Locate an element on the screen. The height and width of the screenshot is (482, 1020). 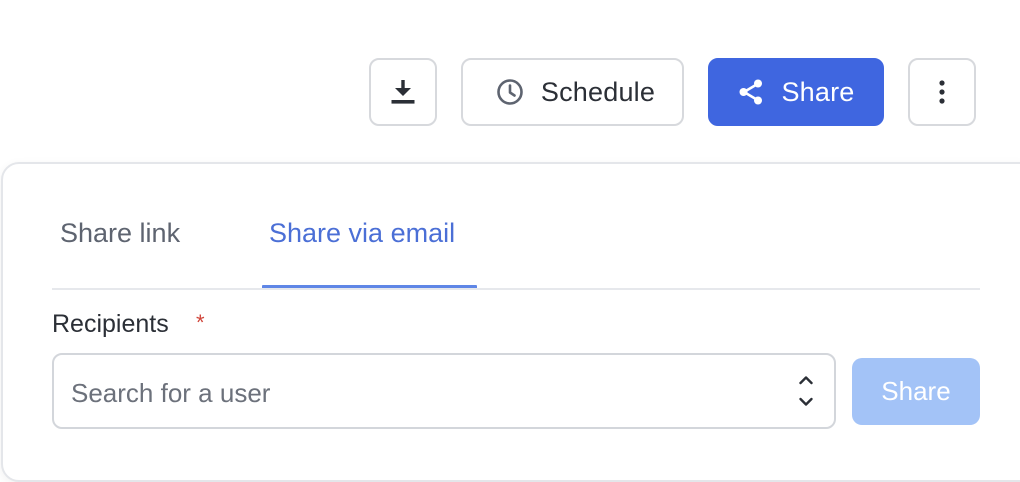
tab-share-via-email: Share via email is located at coordinates (362, 233).